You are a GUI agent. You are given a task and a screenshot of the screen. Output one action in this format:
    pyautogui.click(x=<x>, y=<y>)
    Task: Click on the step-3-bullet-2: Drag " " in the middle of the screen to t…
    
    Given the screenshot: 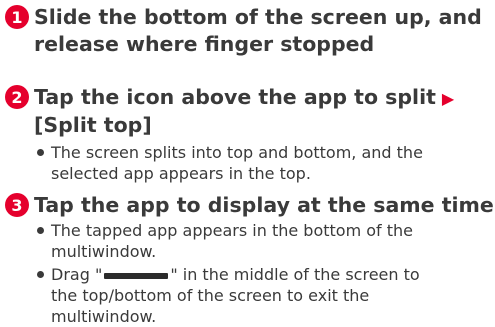 What is the action you would take?
    pyautogui.click(x=228, y=295)
    